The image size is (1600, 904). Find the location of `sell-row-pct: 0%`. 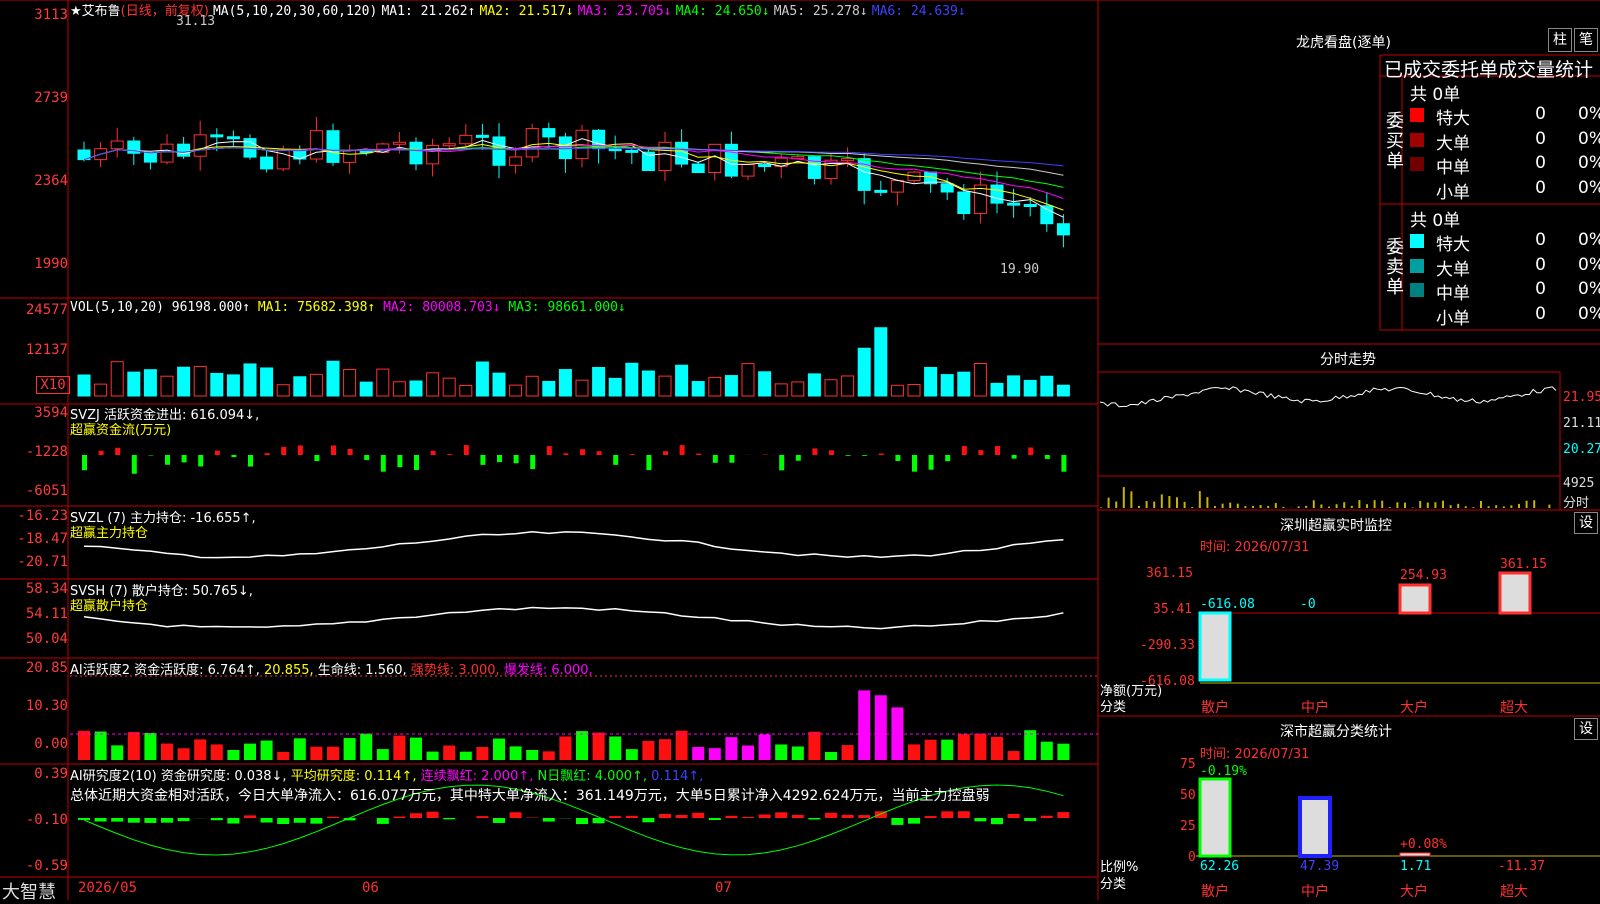

sell-row-pct: 0% is located at coordinates (1589, 314).